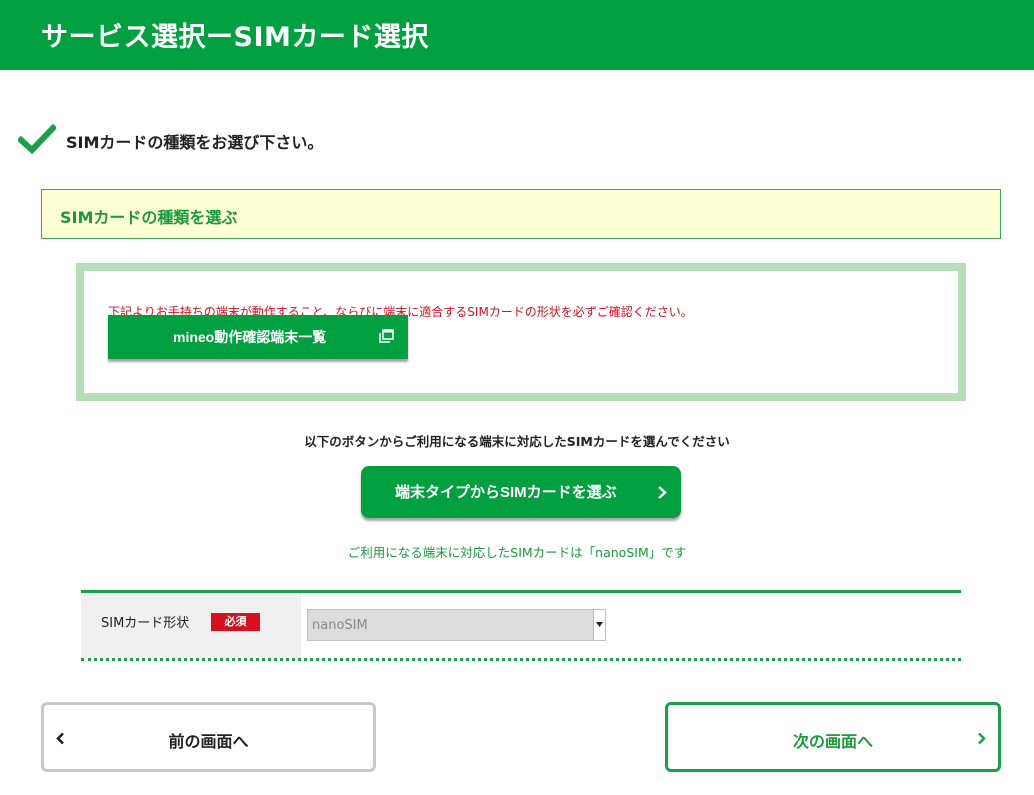 Image resolution: width=1034 pixels, height=795 pixels. Describe the element at coordinates (191, 625) in the screenshot. I see `form-label-cell: SIMカード形状 必須` at that location.